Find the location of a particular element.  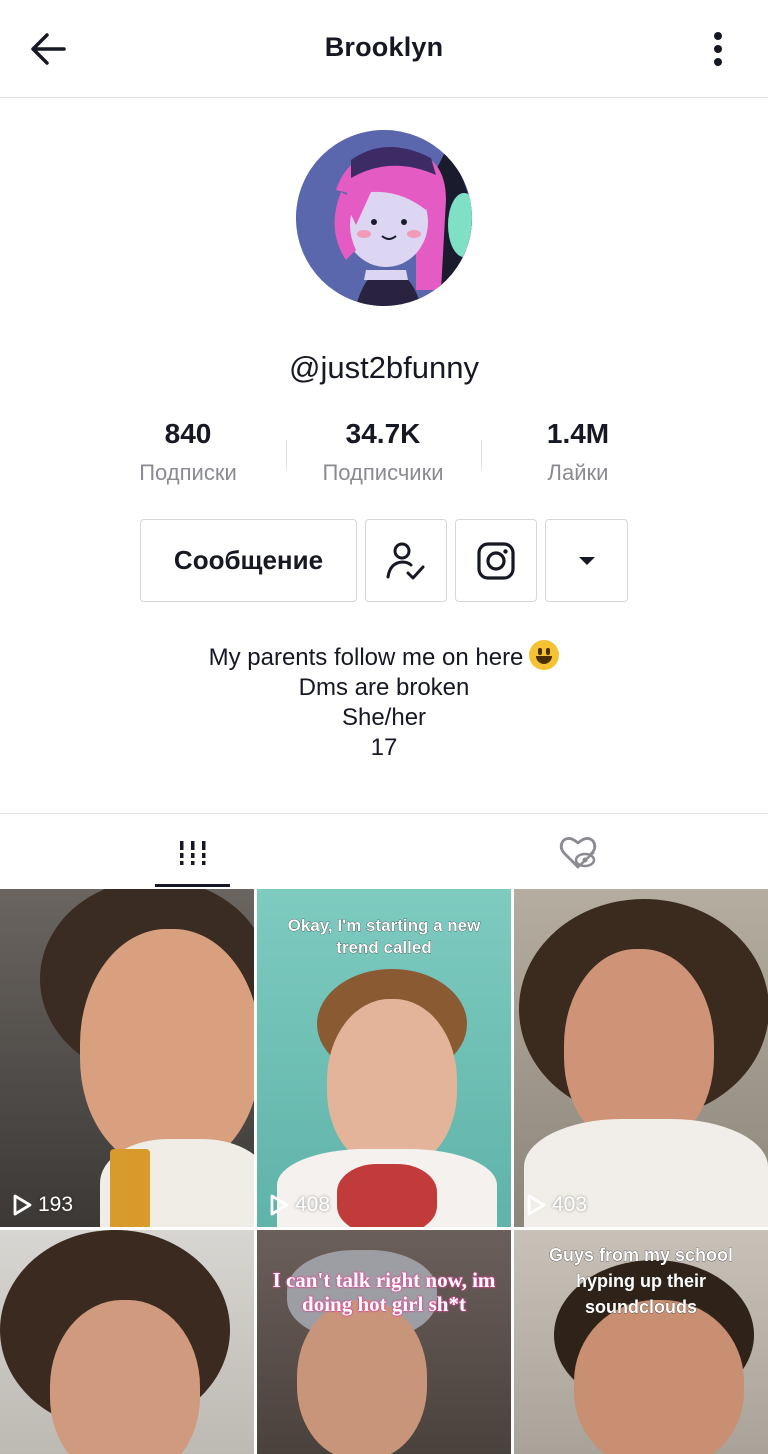

following-stat: 840 Подписки is located at coordinates (188, 452).